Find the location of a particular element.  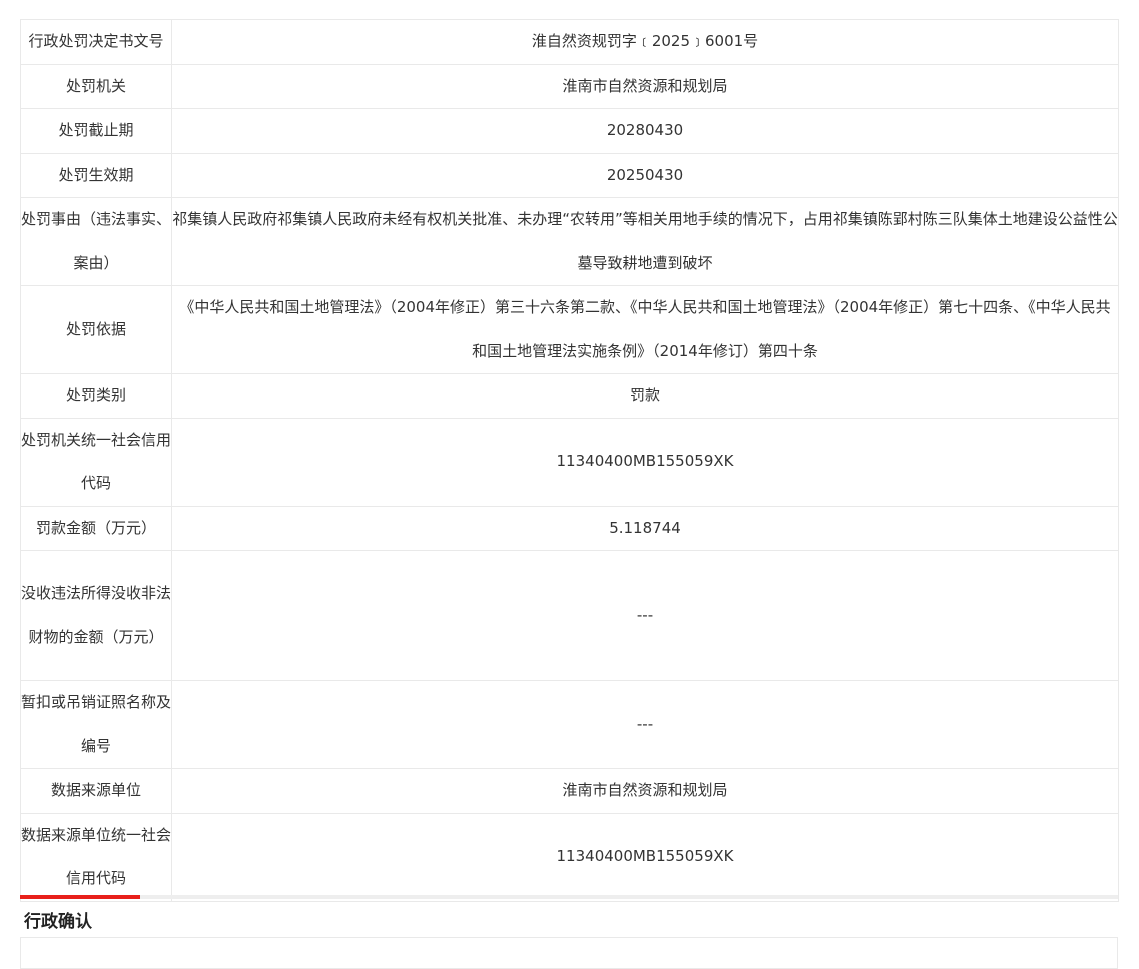

row-label: 处罚事由（违法事实、案由） is located at coordinates (96, 241).